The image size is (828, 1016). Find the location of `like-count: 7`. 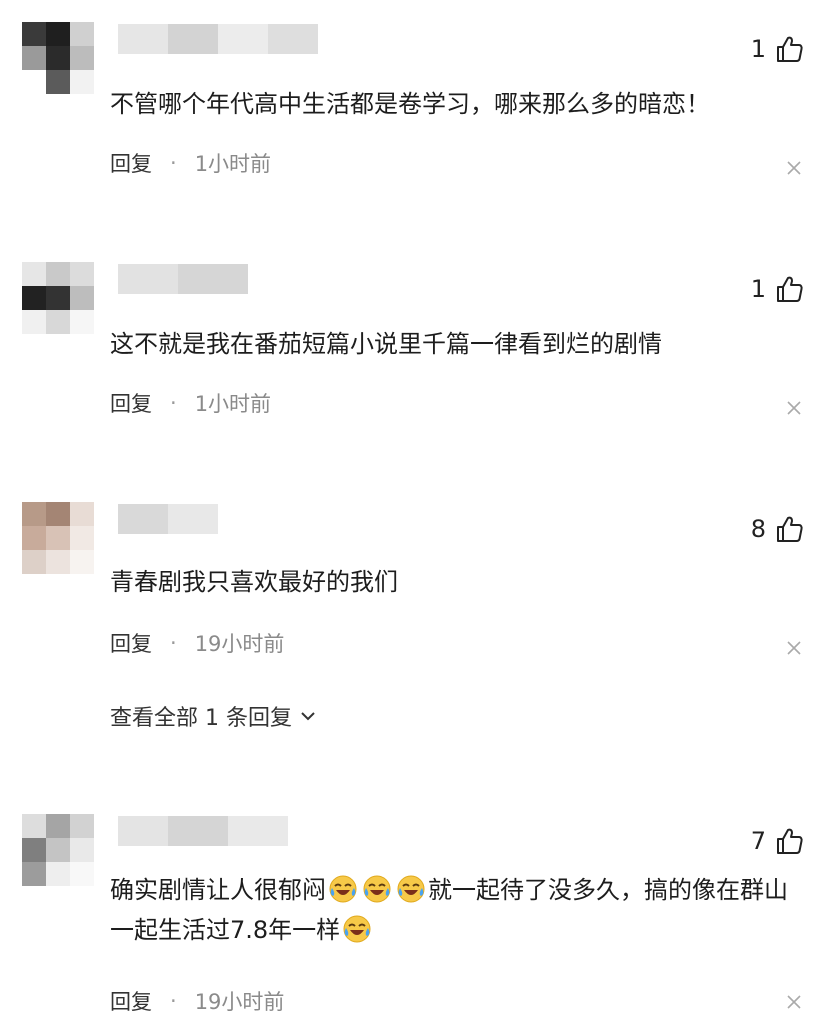

like-count: 7 is located at coordinates (758, 841).